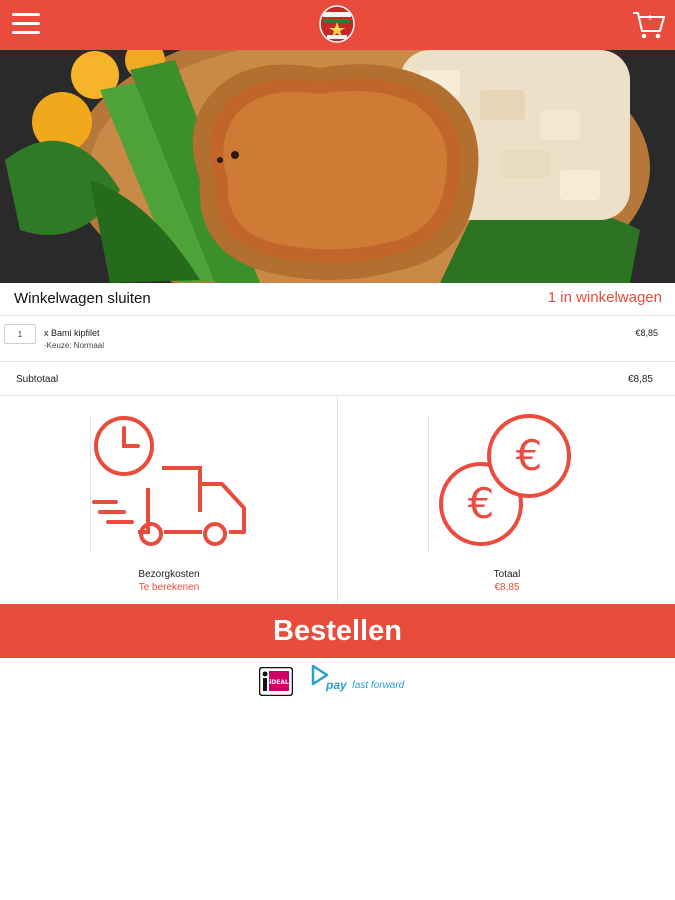  I want to click on cart-badge-count: 1, so click(650, 18).